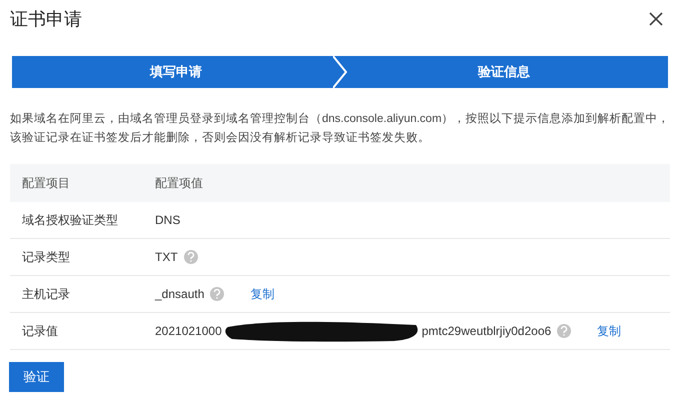 The height and width of the screenshot is (401, 680). What do you see at coordinates (46, 19) in the screenshot?
I see `dialog-title: 证书申请` at bounding box center [46, 19].